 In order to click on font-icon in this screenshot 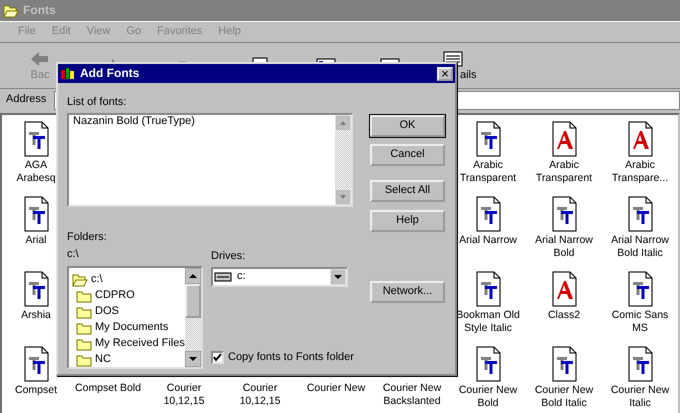, I will do `click(68, 73)`.